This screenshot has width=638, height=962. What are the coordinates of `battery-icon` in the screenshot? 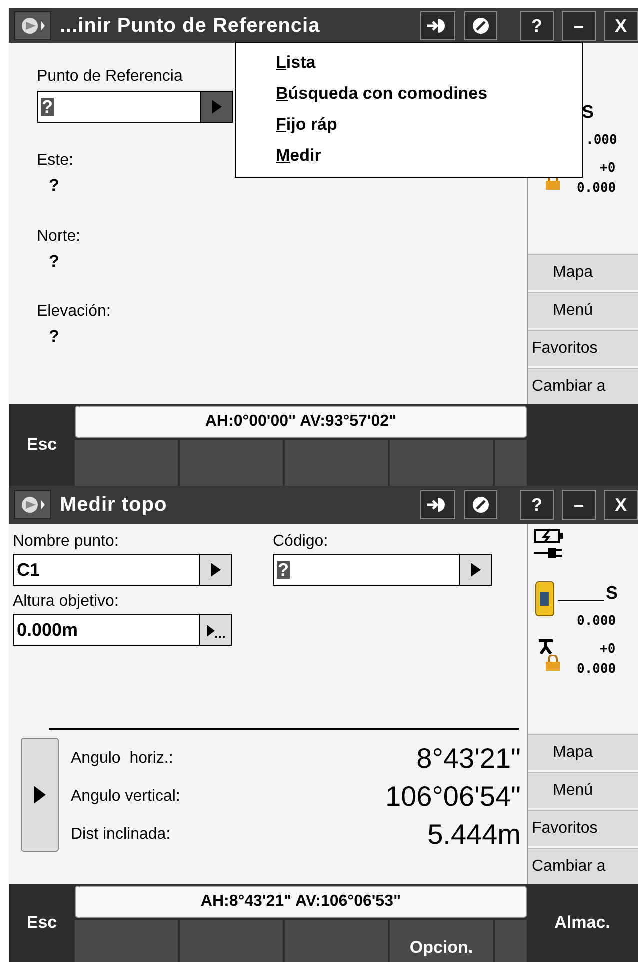 It's located at (549, 536).